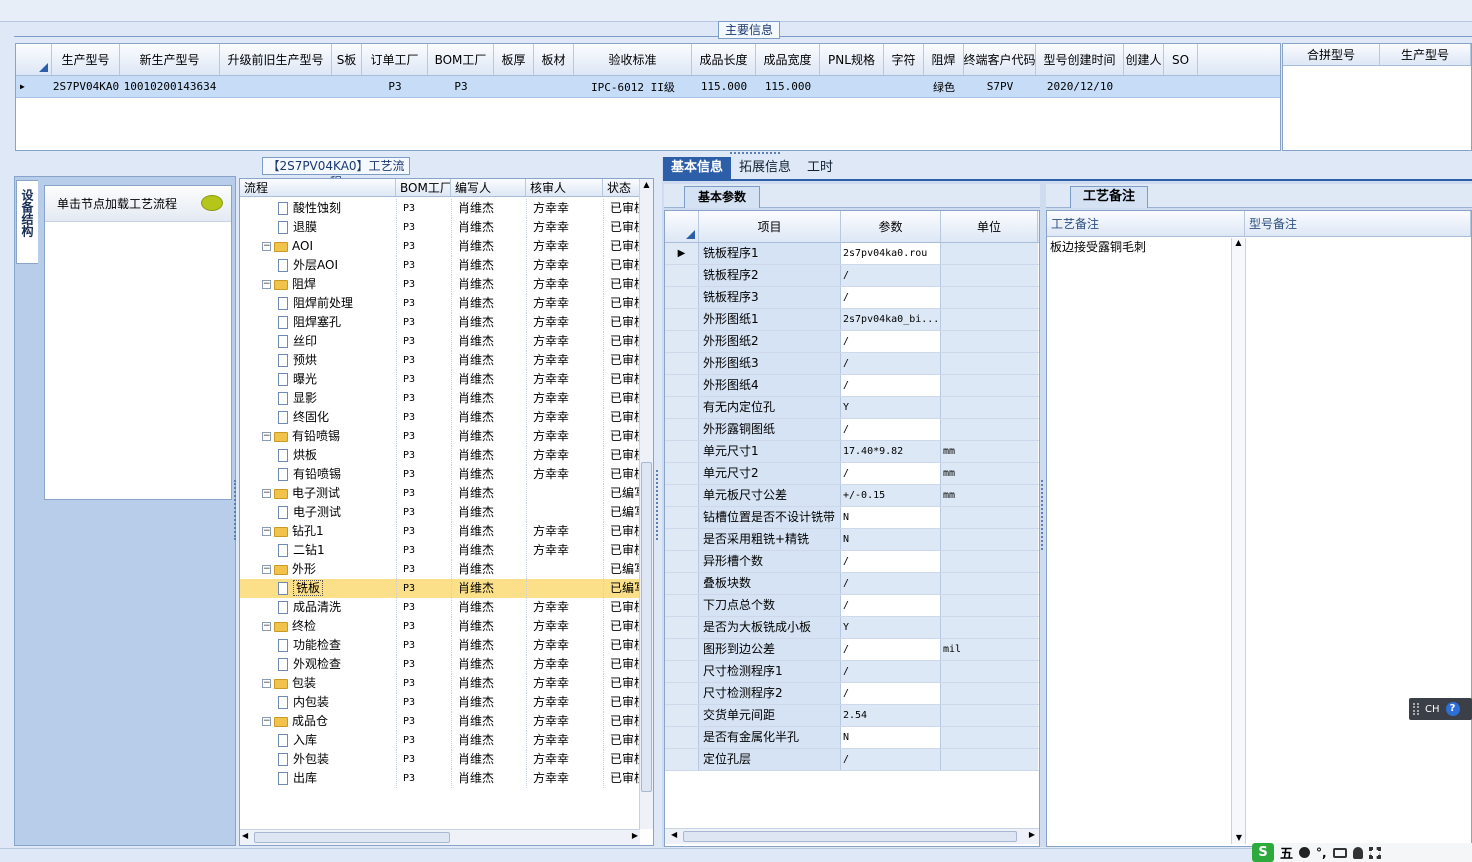 The width and height of the screenshot is (1472, 862). What do you see at coordinates (318, 246) in the screenshot?
I see `tree-node: − AOI` at bounding box center [318, 246].